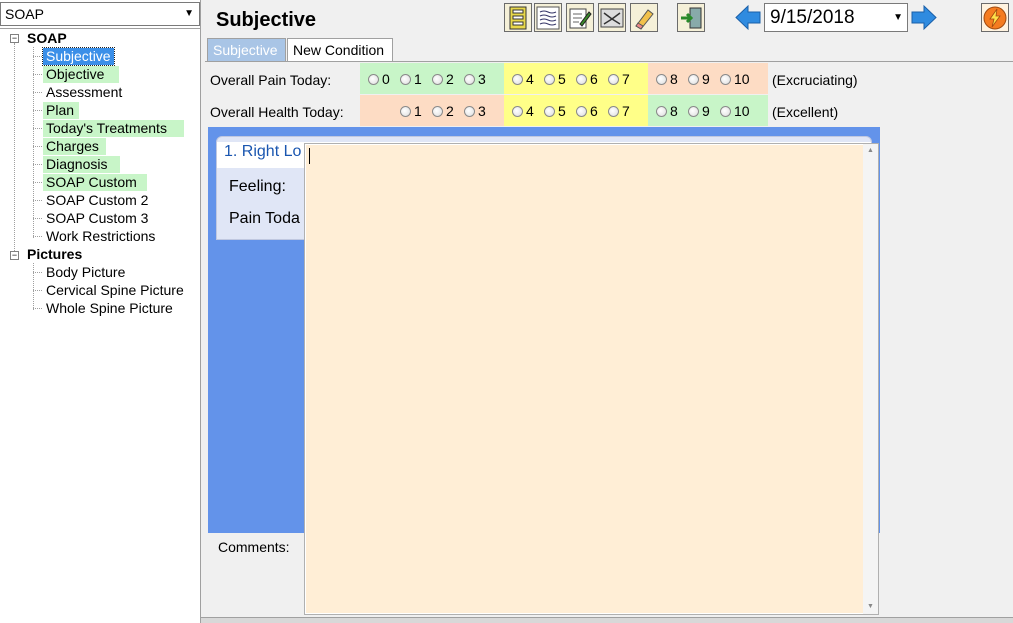  What do you see at coordinates (924, 17) in the screenshot?
I see `next-date-button` at bounding box center [924, 17].